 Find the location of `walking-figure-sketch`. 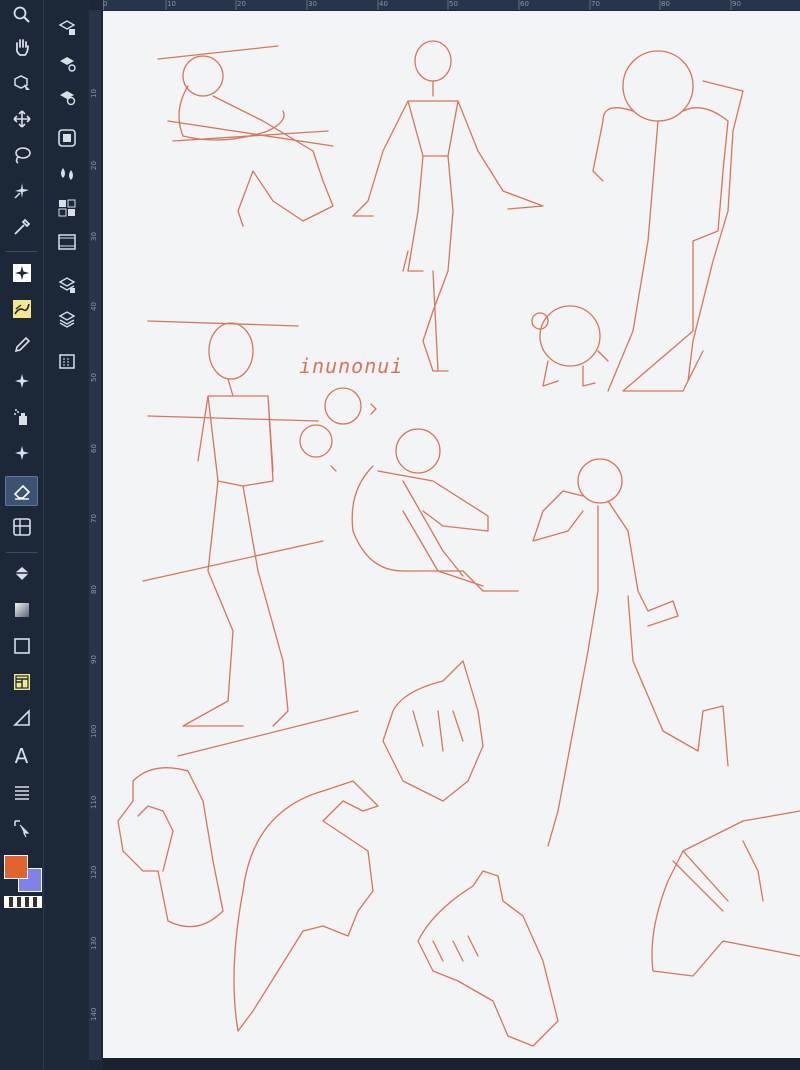

walking-figure-sketch is located at coordinates (630, 652).